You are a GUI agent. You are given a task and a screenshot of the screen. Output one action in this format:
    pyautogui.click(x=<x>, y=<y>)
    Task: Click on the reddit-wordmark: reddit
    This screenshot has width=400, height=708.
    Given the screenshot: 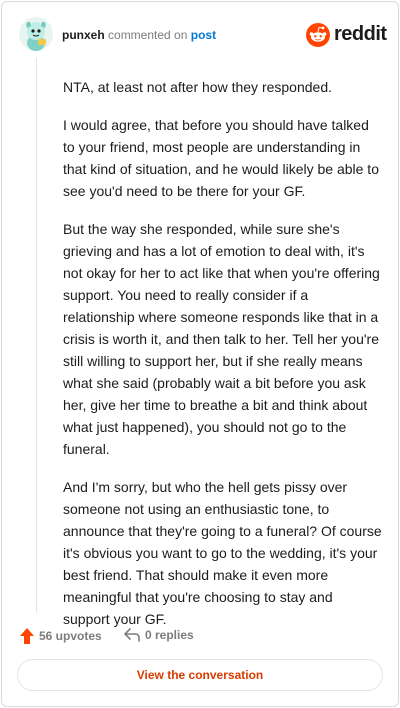 What is the action you would take?
    pyautogui.click(x=360, y=34)
    